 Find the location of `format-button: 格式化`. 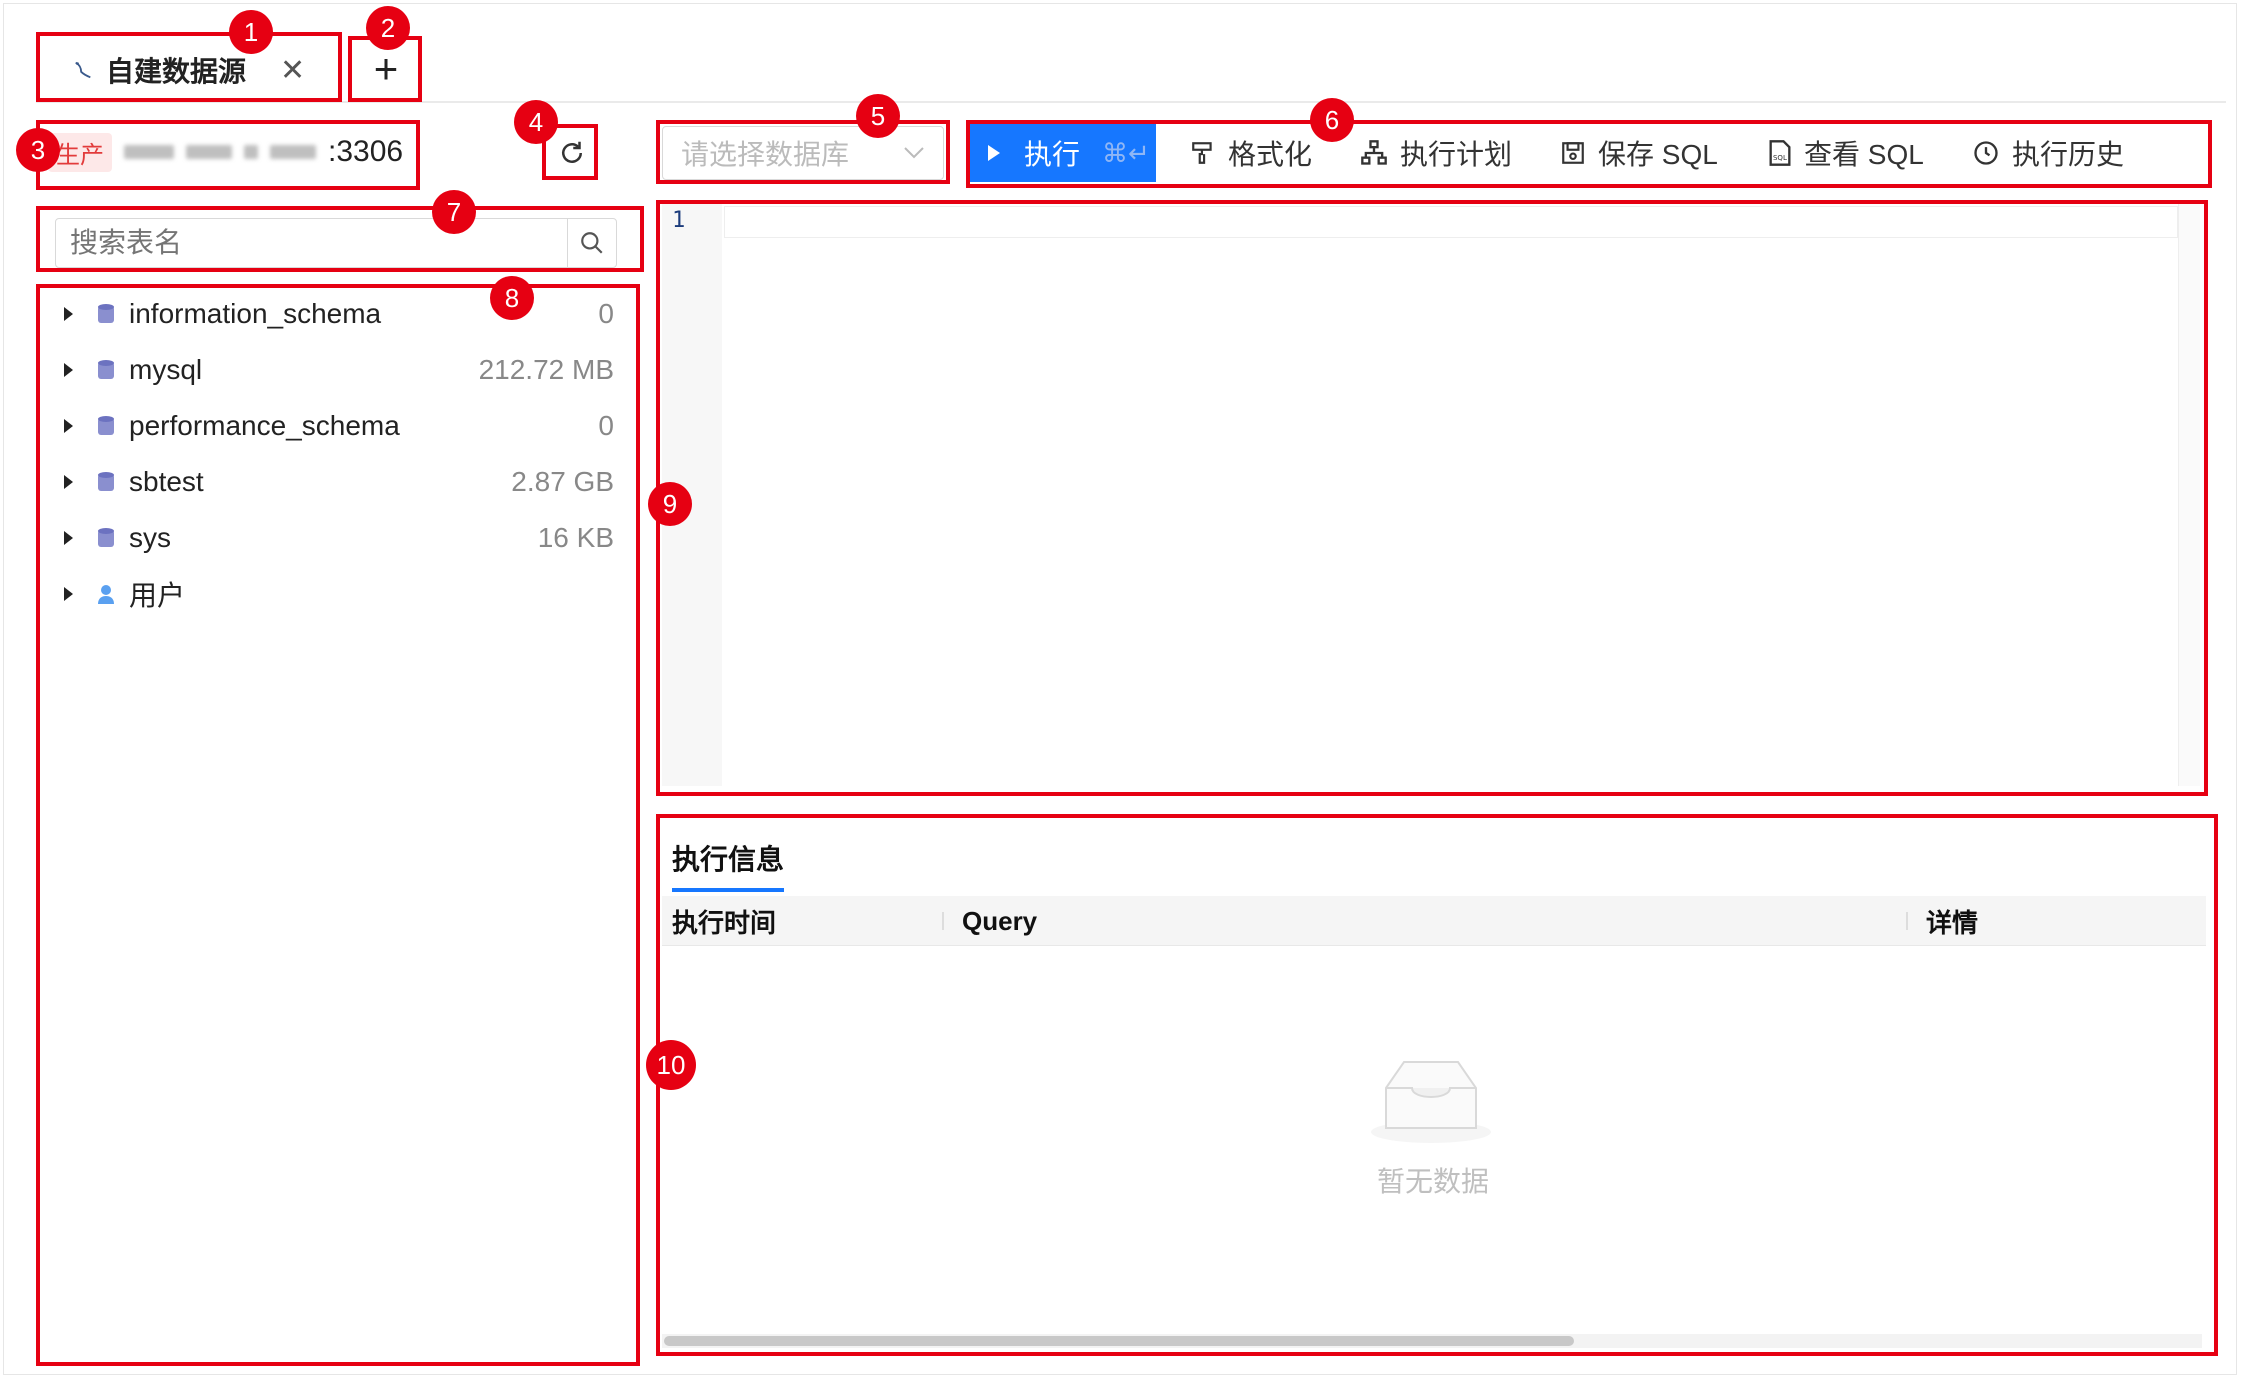

format-button: 格式化 is located at coordinates (1251, 153).